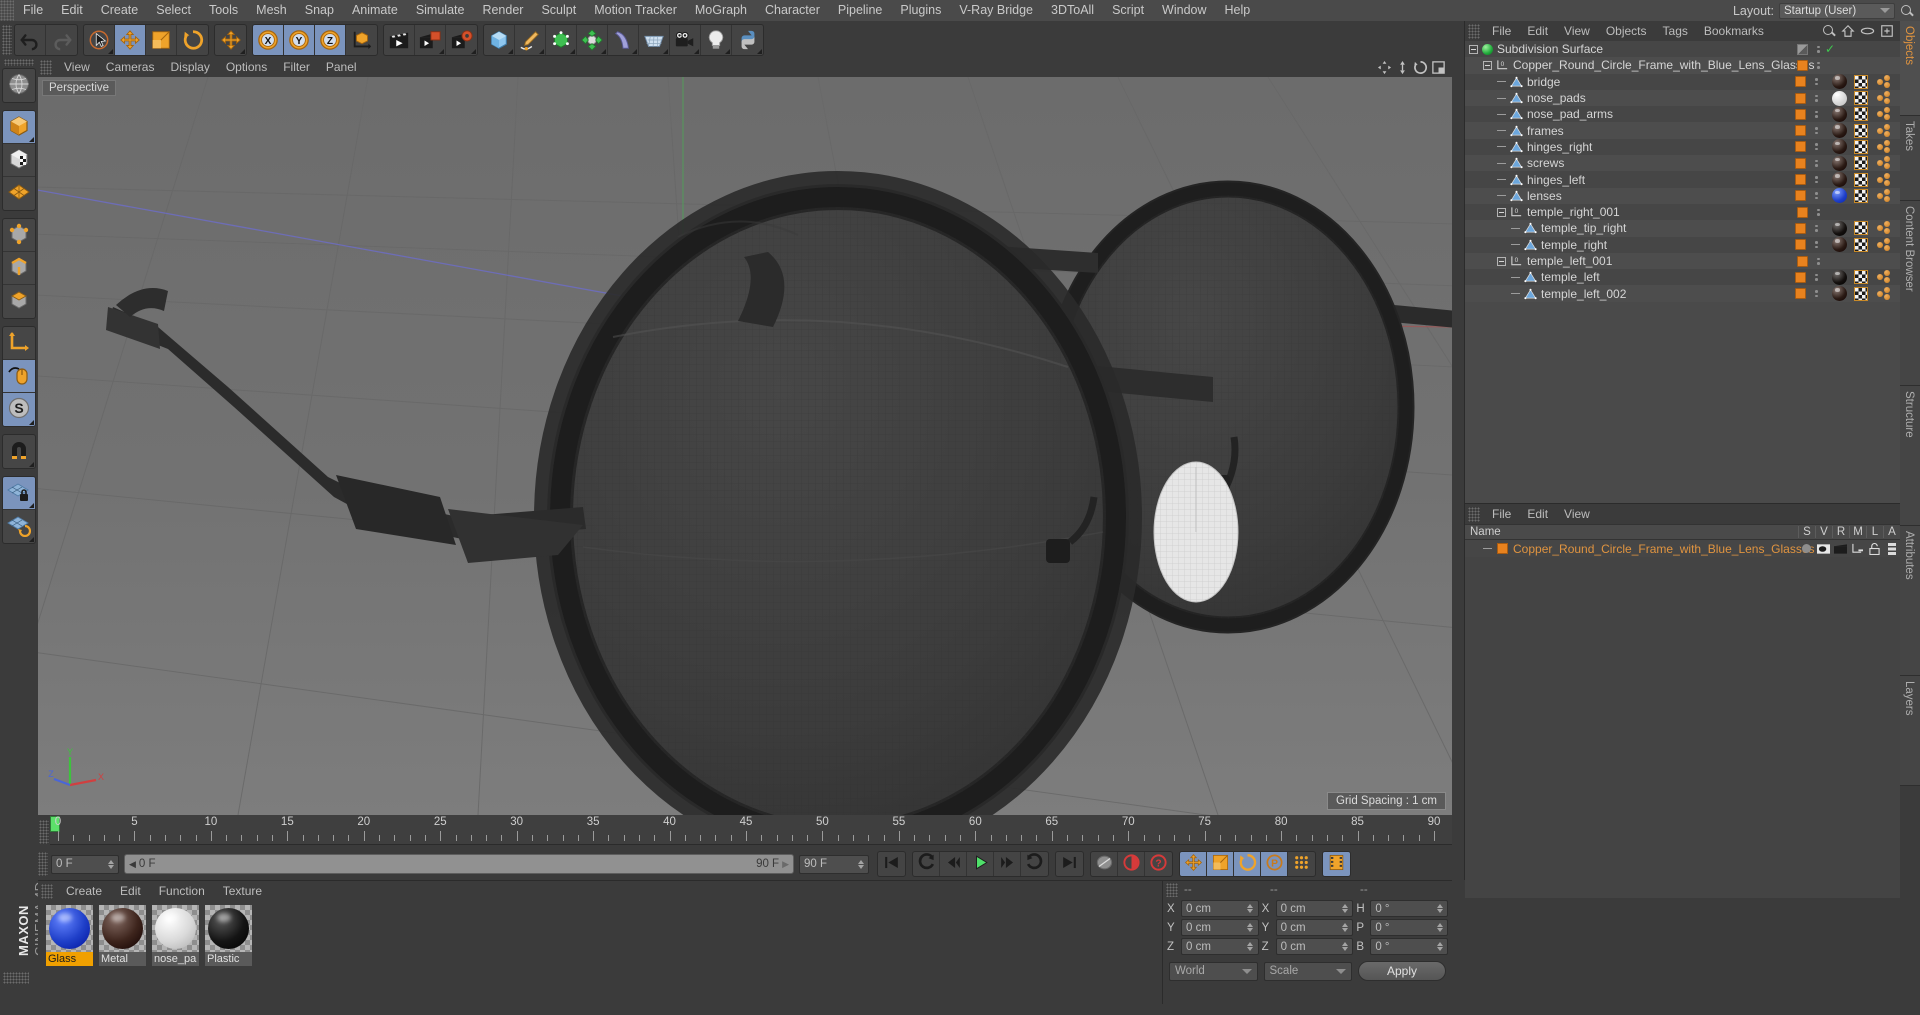 This screenshot has width=1920, height=1015. Describe the element at coordinates (19, 493) in the screenshot. I see `workplane-lock-button` at that location.